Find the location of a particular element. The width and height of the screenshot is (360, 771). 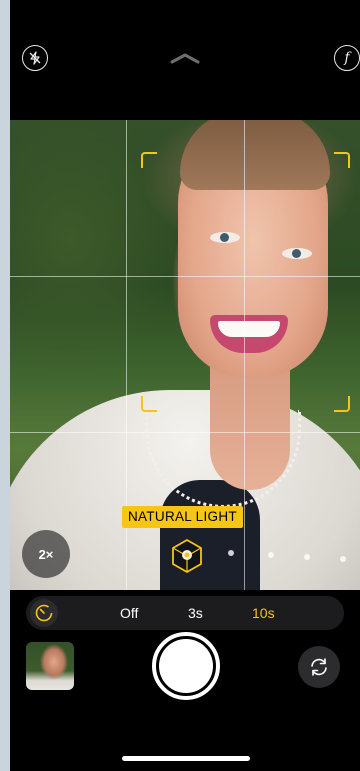

flash-off-icon is located at coordinates (35, 58).